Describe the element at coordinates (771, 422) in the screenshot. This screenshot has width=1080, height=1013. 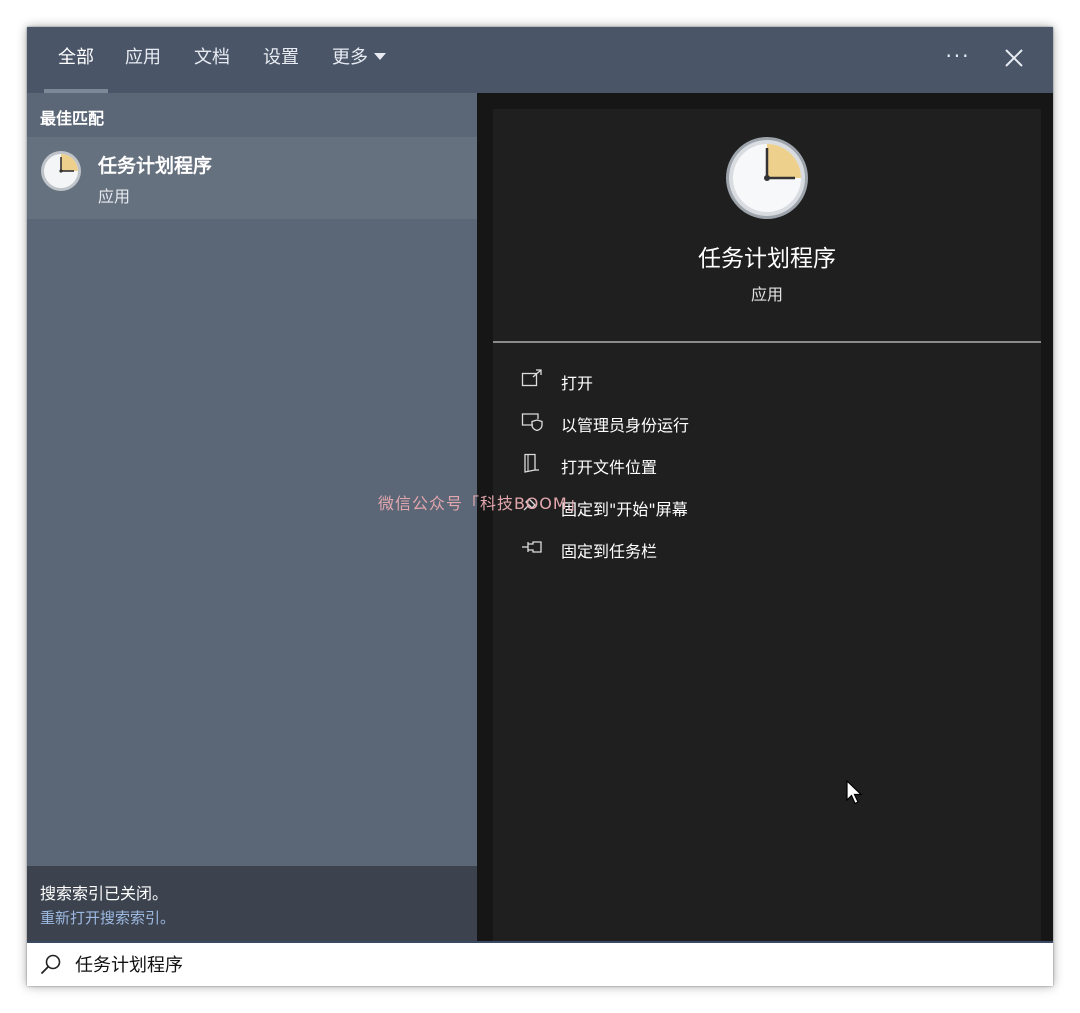
I see `action-run-as-admin: 以管理员身份运行` at that location.